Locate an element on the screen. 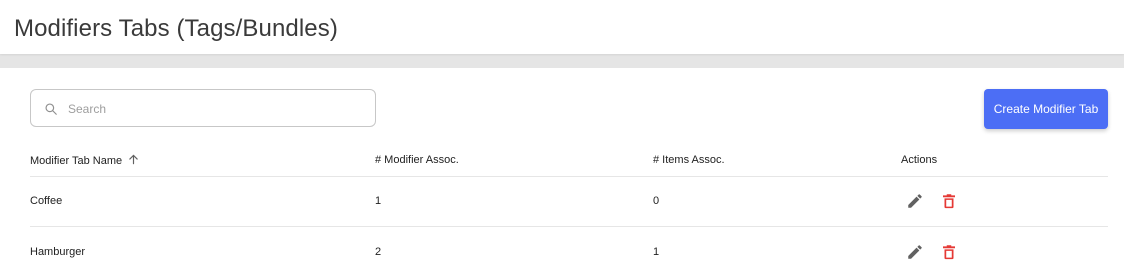  row-name-cell: Coffee is located at coordinates (46, 201).